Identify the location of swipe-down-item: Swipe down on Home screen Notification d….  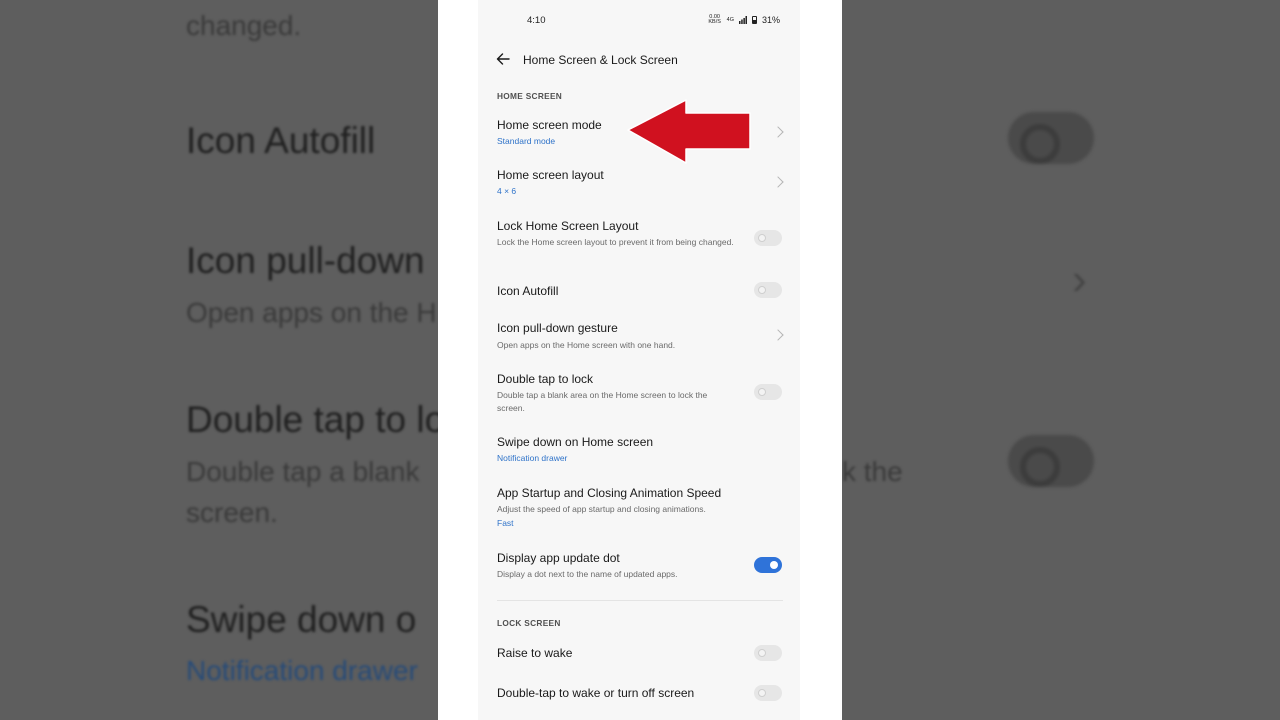
(639, 450).